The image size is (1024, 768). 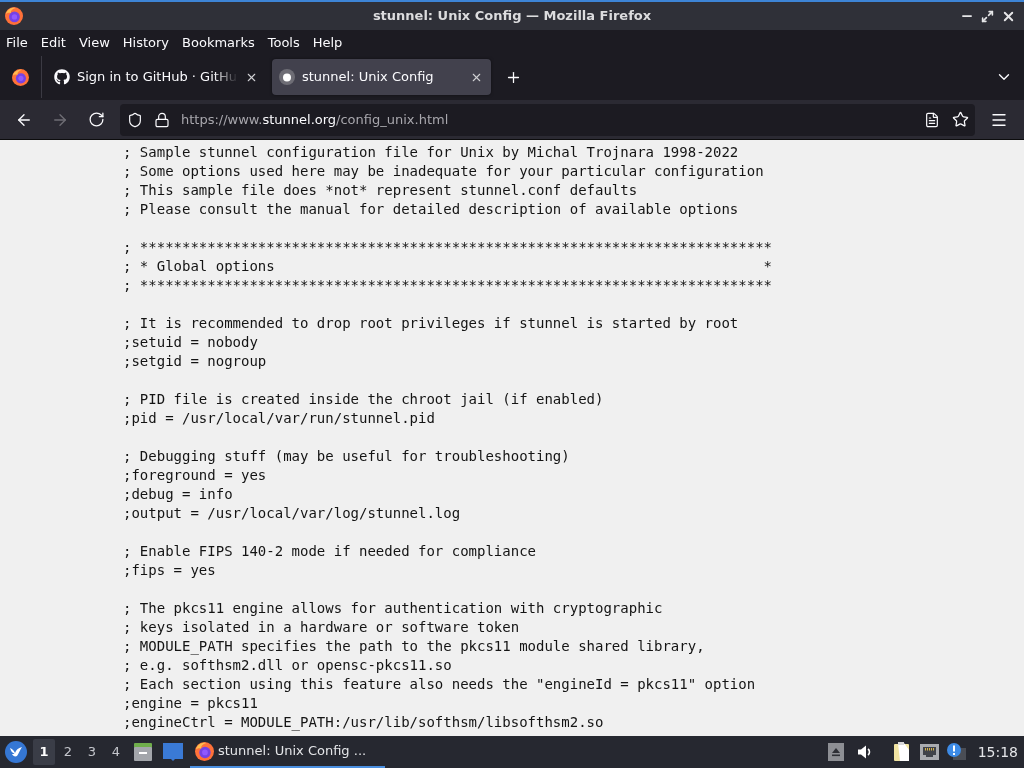 What do you see at coordinates (287, 77) in the screenshot?
I see `site-icon` at bounding box center [287, 77].